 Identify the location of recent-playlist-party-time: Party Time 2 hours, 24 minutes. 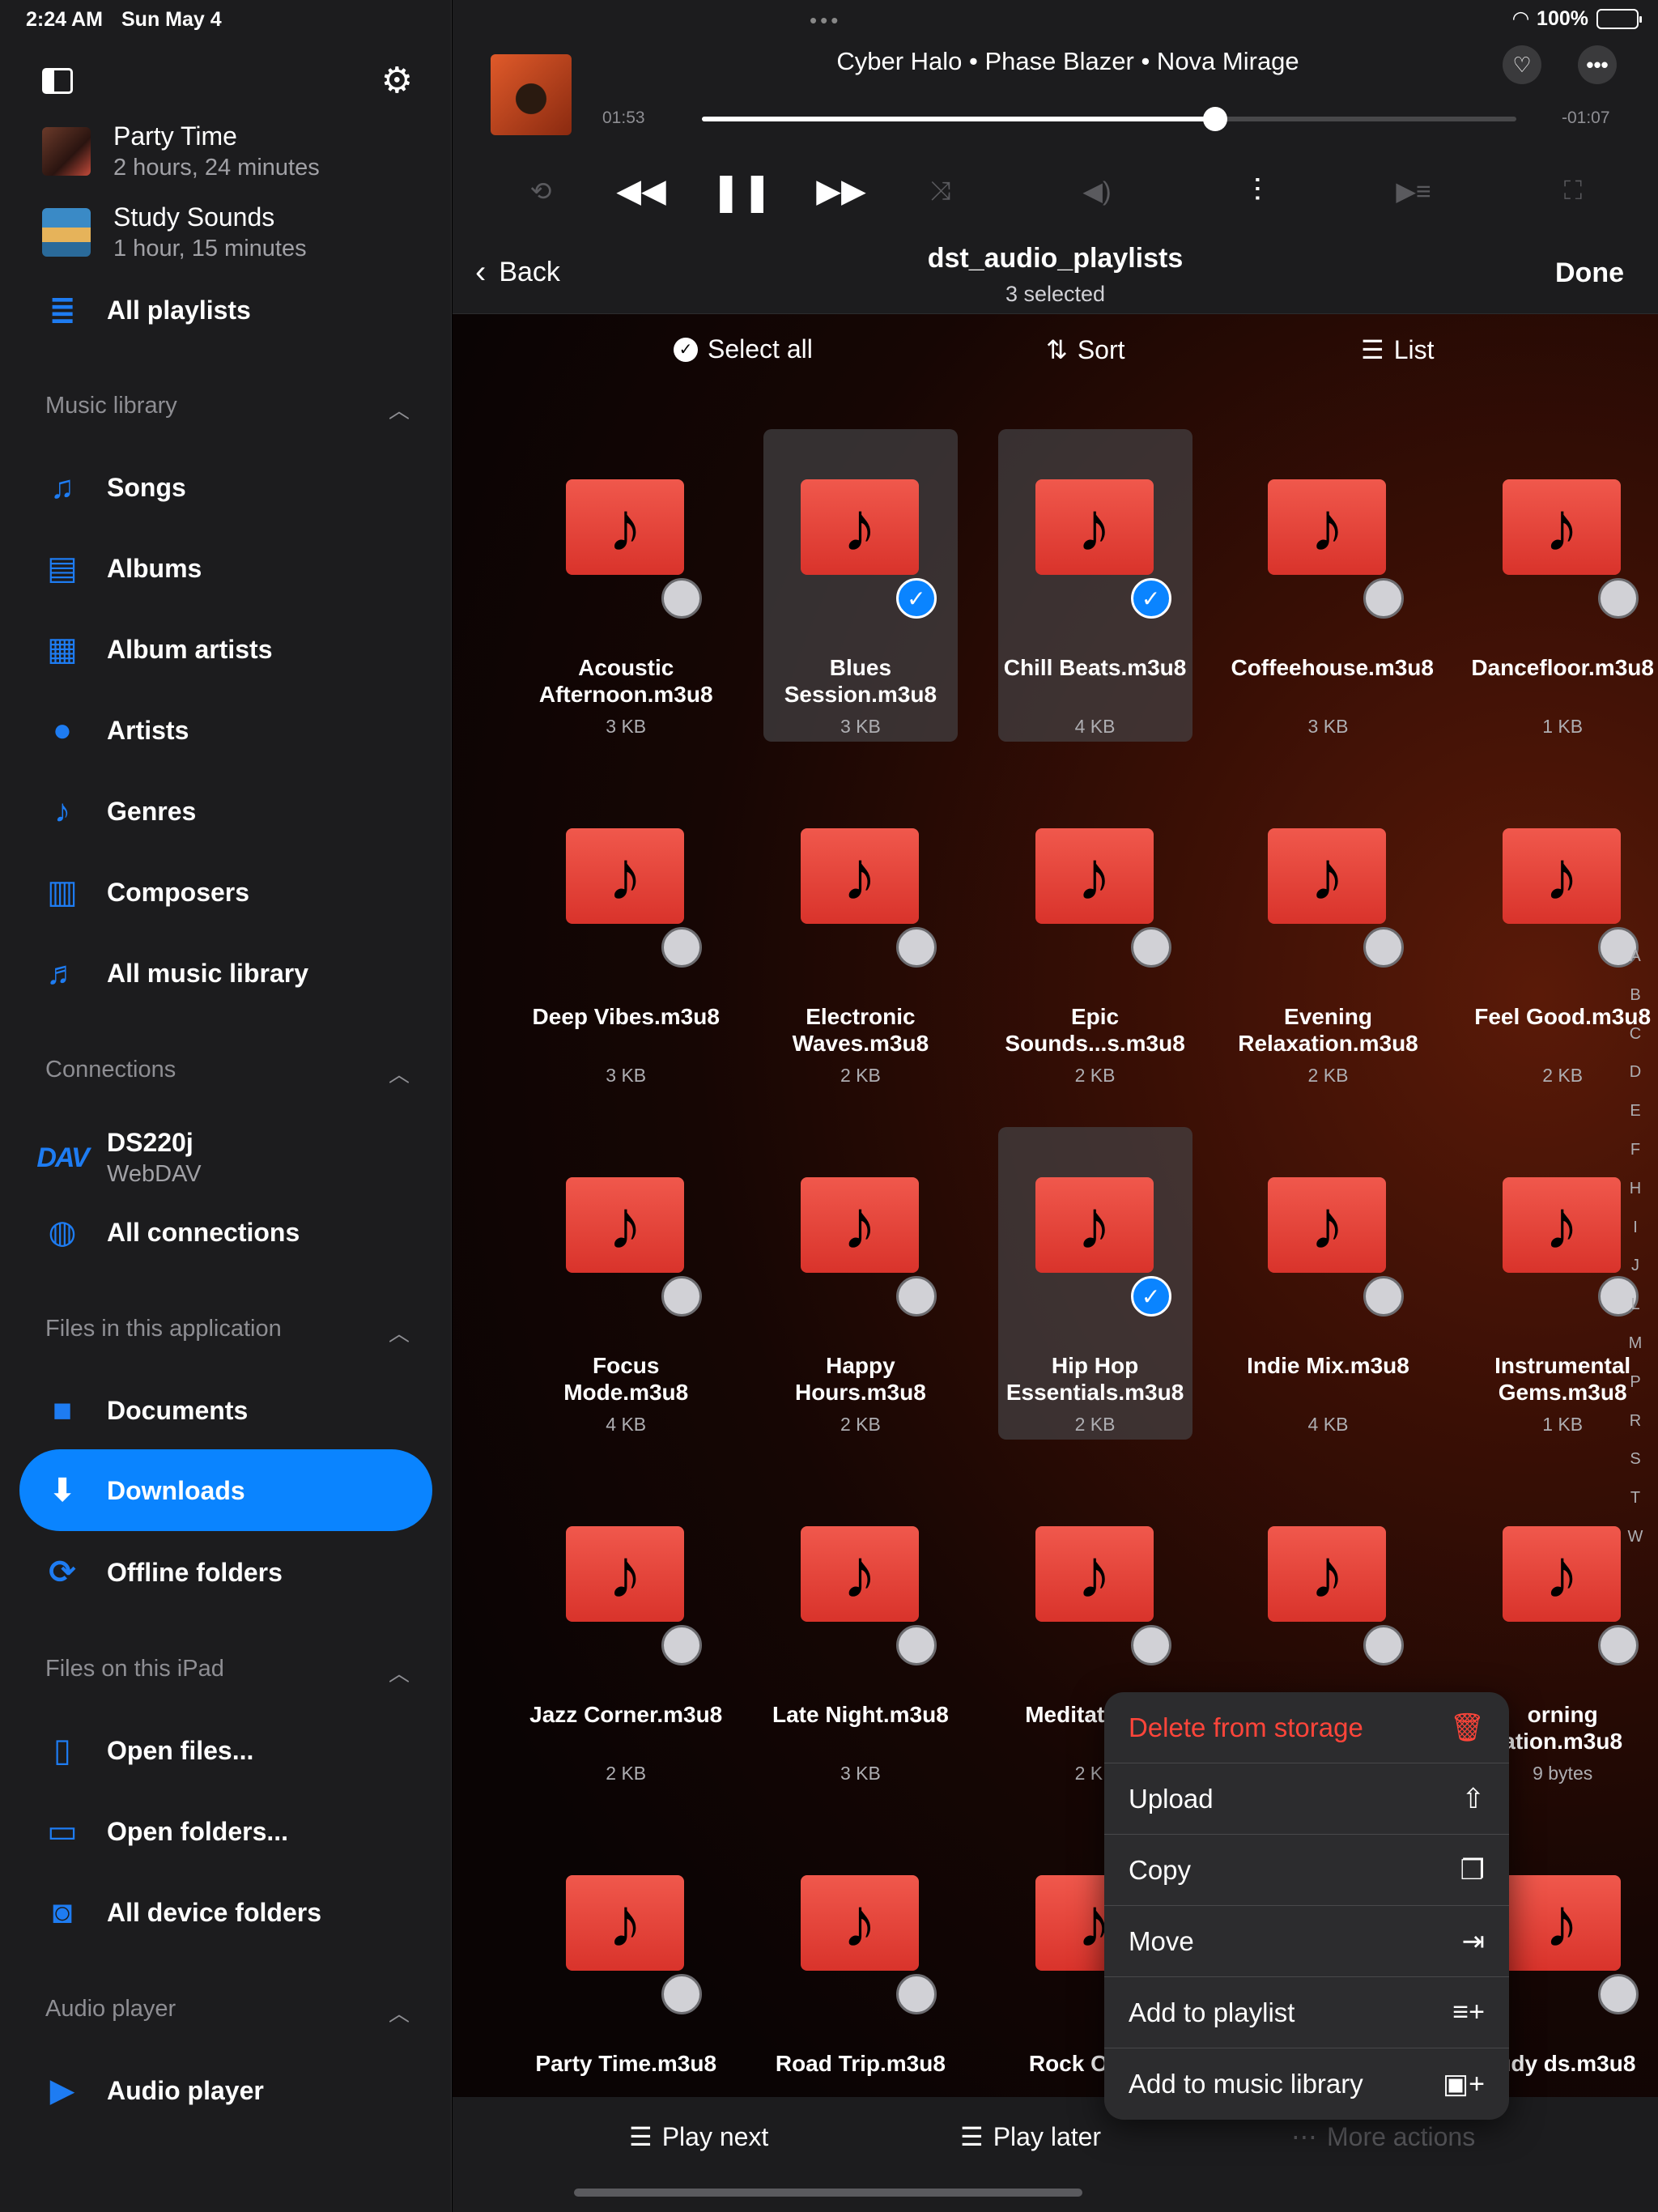
(181, 151).